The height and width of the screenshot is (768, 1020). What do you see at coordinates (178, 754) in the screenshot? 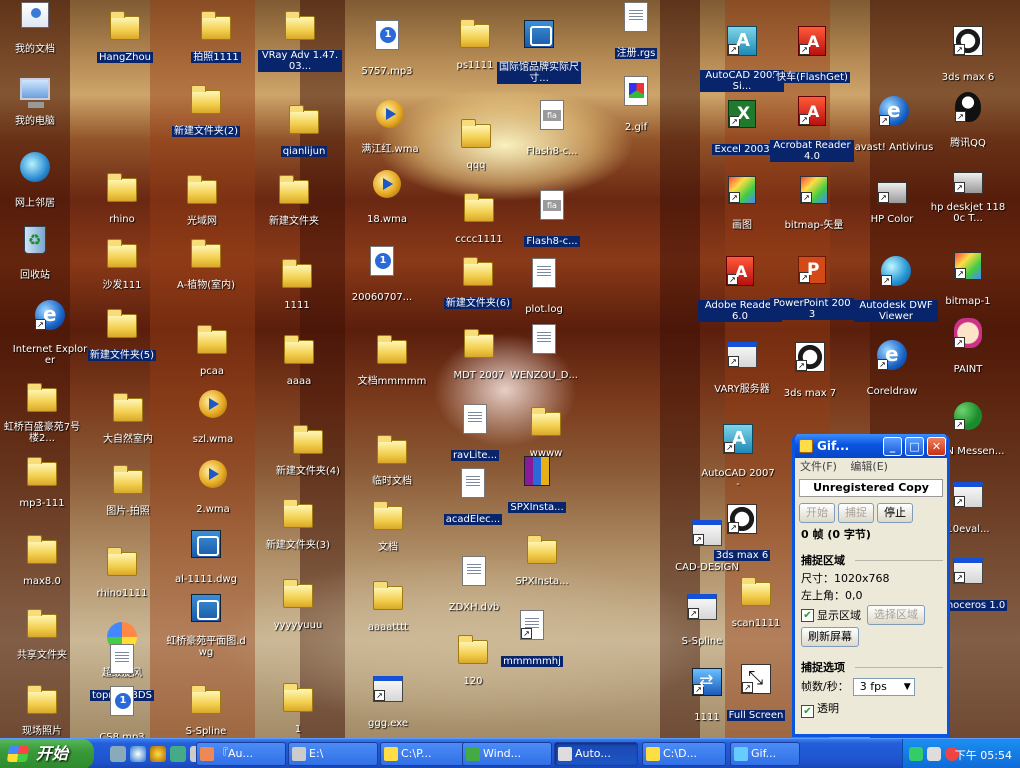
I see `explorer-quicklaunch-icon` at bounding box center [178, 754].